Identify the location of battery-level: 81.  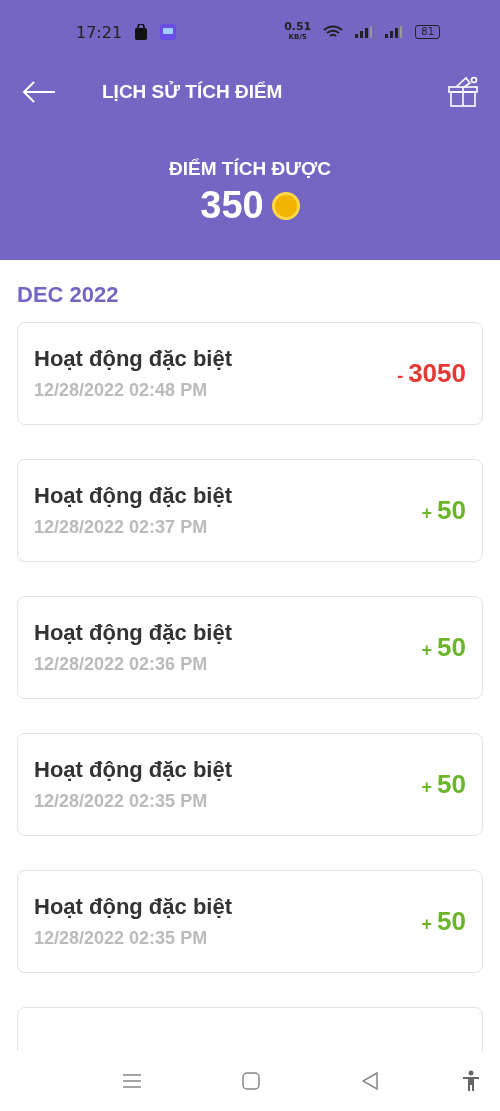
(427, 32).